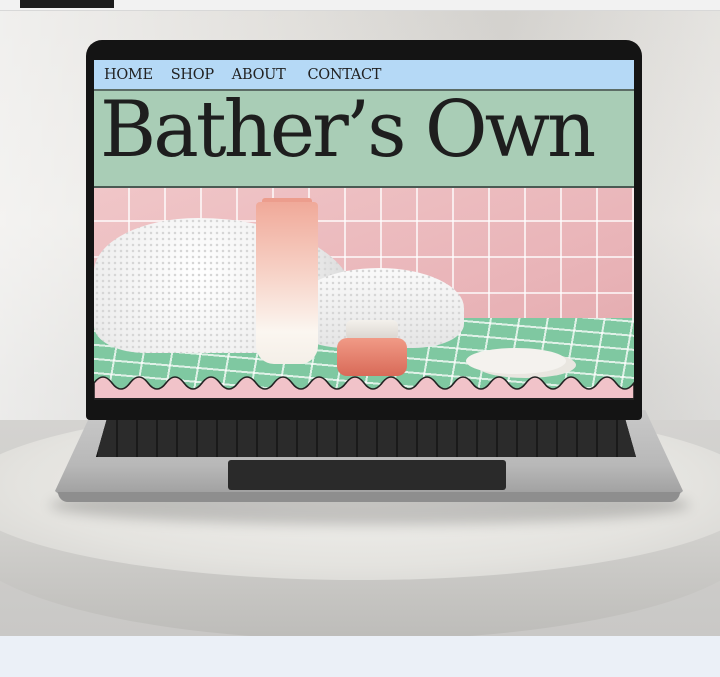 This screenshot has width=720, height=677. What do you see at coordinates (67, 4) in the screenshot?
I see `top-tab-indicator` at bounding box center [67, 4].